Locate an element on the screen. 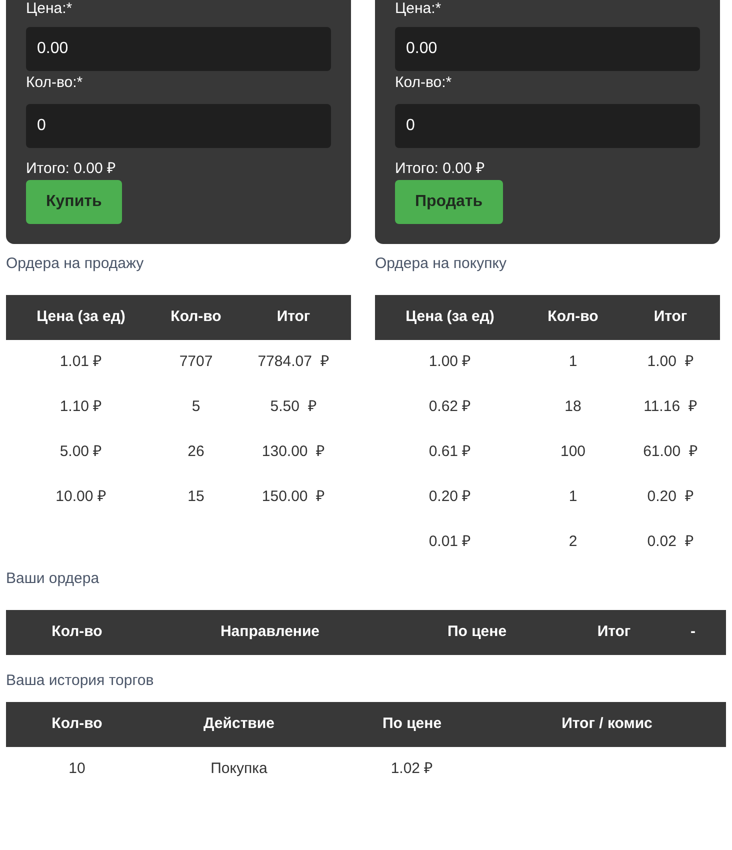 Image resolution: width=732 pixels, height=850 pixels. section-title: Ваша история торгов is located at coordinates (80, 681).